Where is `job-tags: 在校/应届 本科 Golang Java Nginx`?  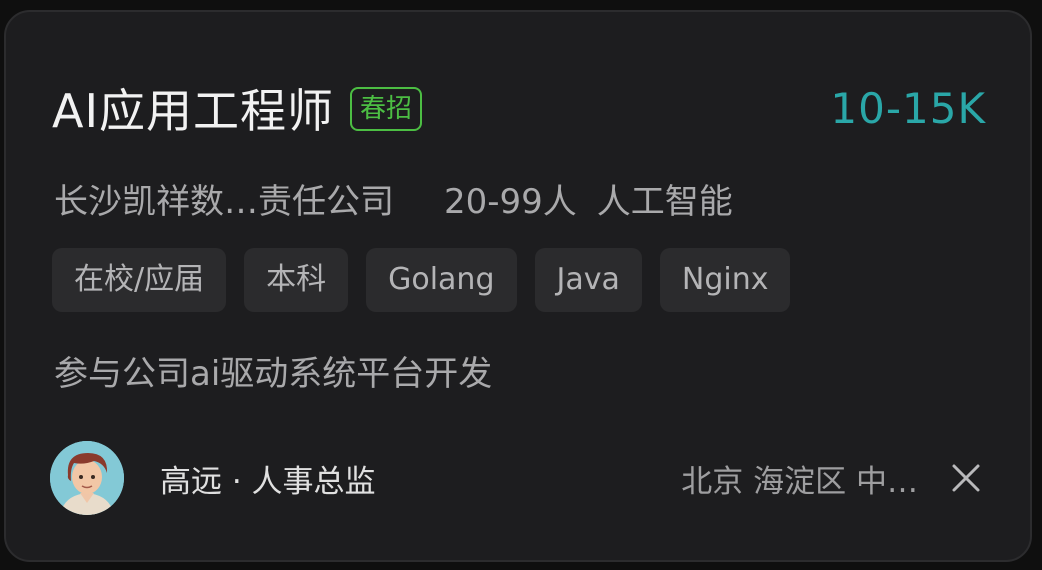
job-tags: 在校/应届 本科 Golang Java Nginx is located at coordinates (430, 280).